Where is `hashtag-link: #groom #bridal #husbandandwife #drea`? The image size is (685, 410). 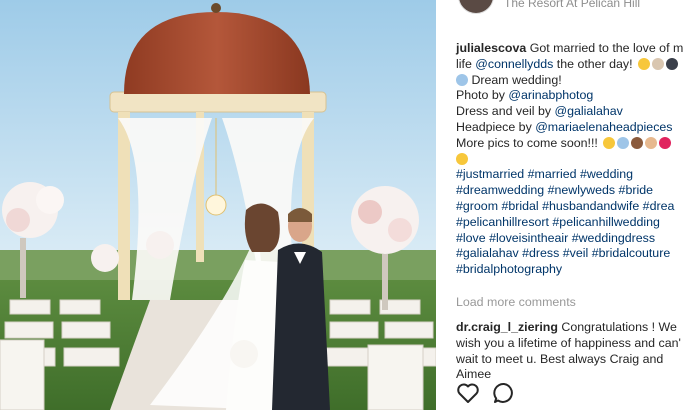
hashtag-link: #groom #bridal #husbandandwife #drea is located at coordinates (565, 206).